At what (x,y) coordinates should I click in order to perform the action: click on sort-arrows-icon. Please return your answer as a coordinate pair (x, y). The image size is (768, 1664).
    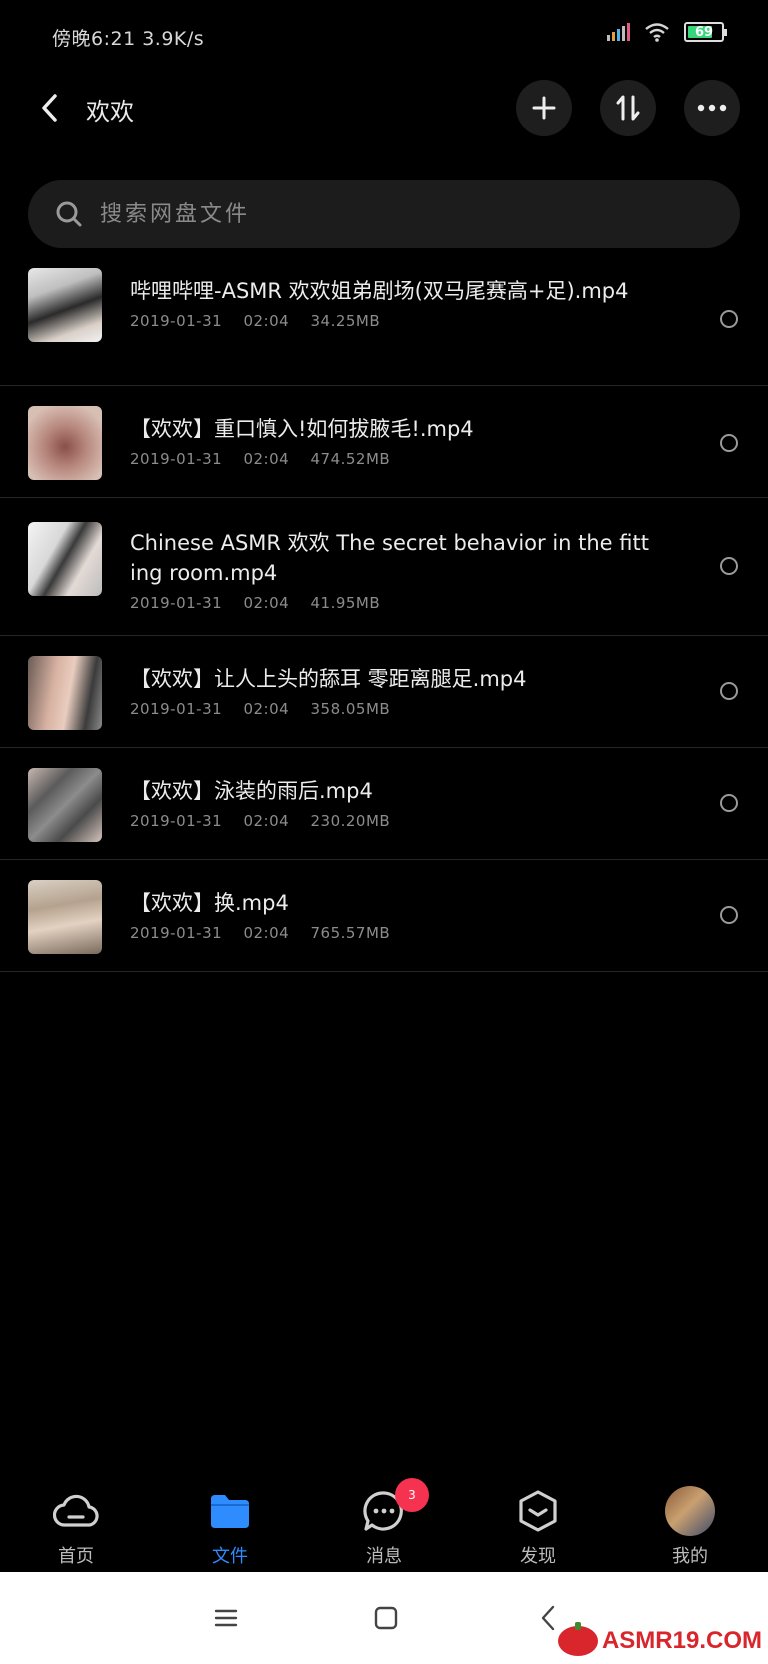
    Looking at the image, I should click on (628, 108).